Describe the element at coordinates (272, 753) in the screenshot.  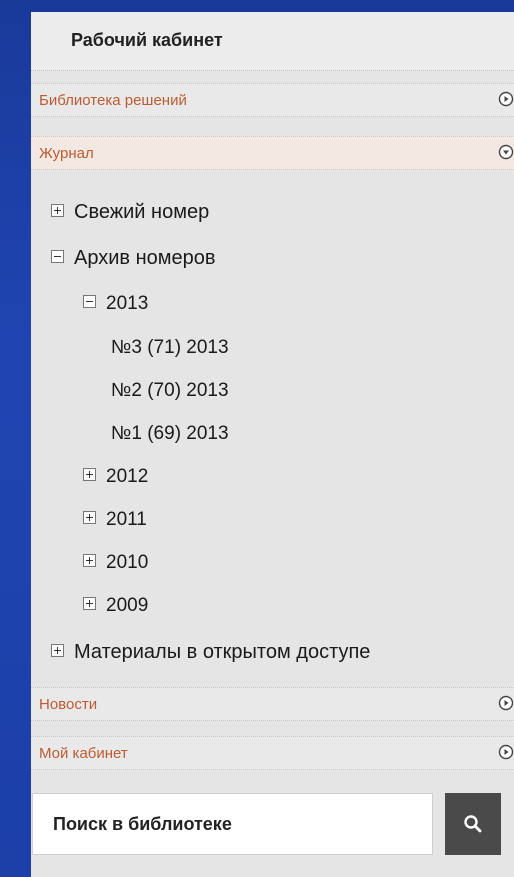
I see `section-my-cabinet: Мой кабинет` at that location.